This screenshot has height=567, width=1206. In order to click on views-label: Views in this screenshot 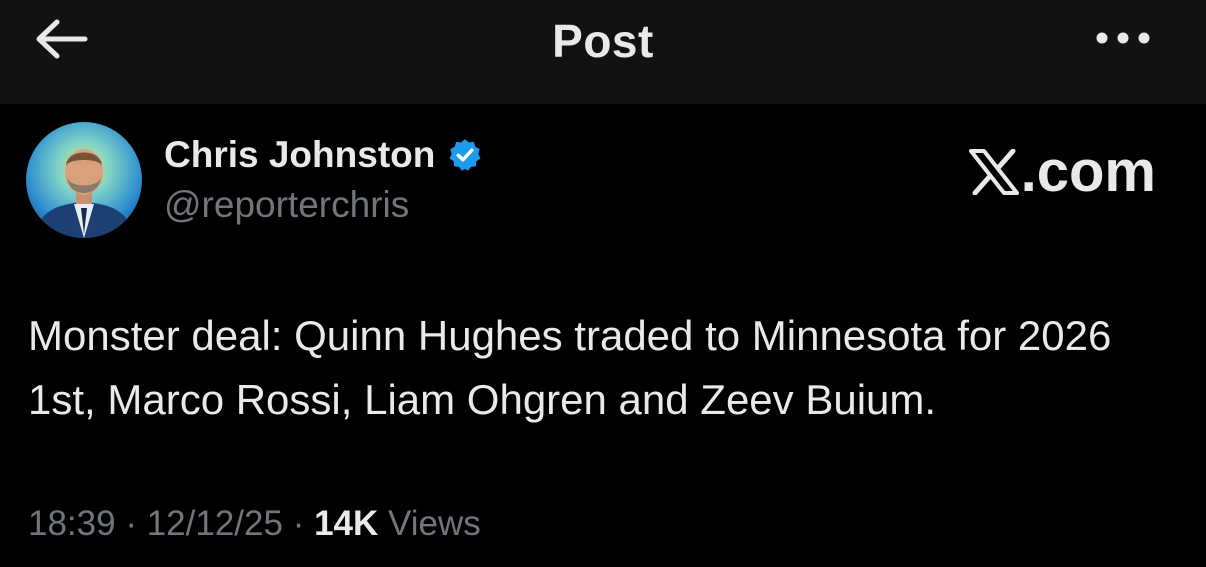, I will do `click(434, 523)`.